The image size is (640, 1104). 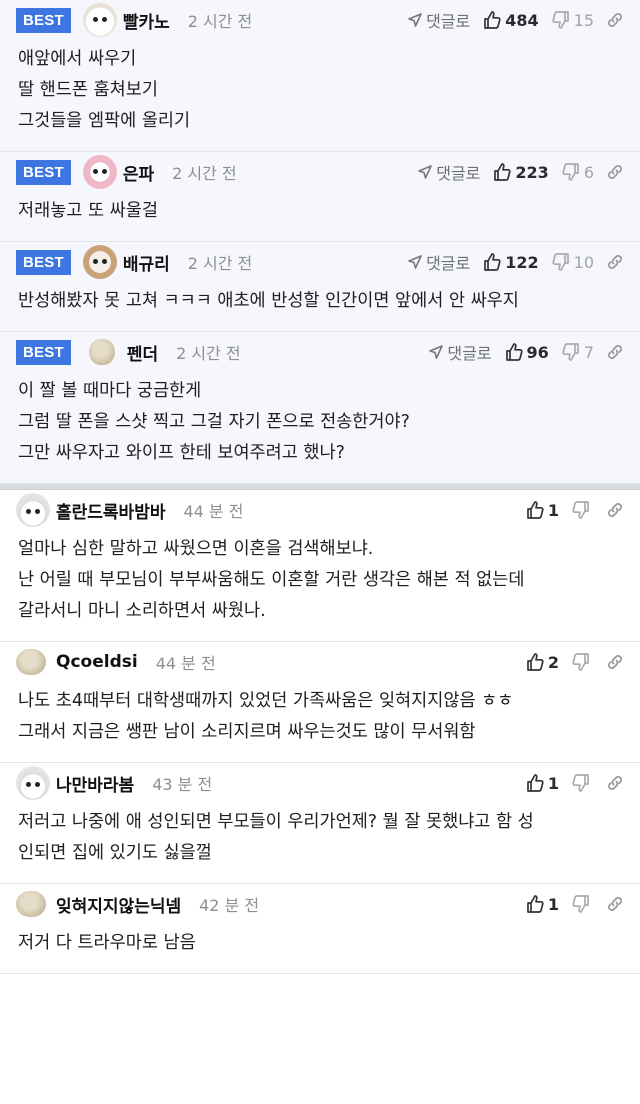 What do you see at coordinates (138, 172) in the screenshot?
I see `nickname: 은파` at bounding box center [138, 172].